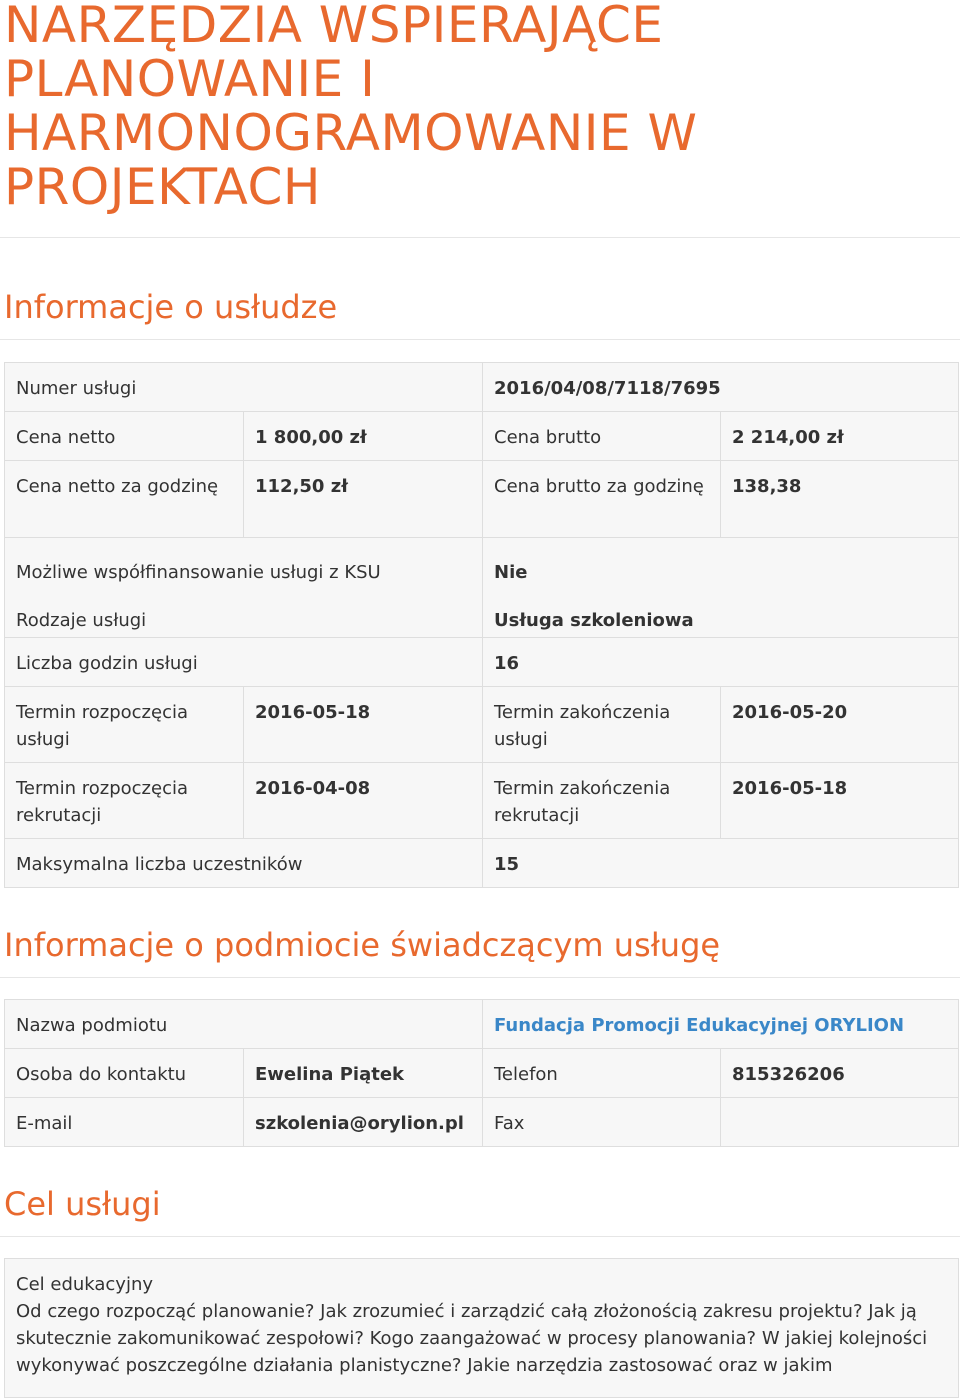 The height and width of the screenshot is (1398, 960). What do you see at coordinates (198, 572) in the screenshot?
I see `cofinancing-label: Możliwe współfinansowanie usługi z KSU` at bounding box center [198, 572].